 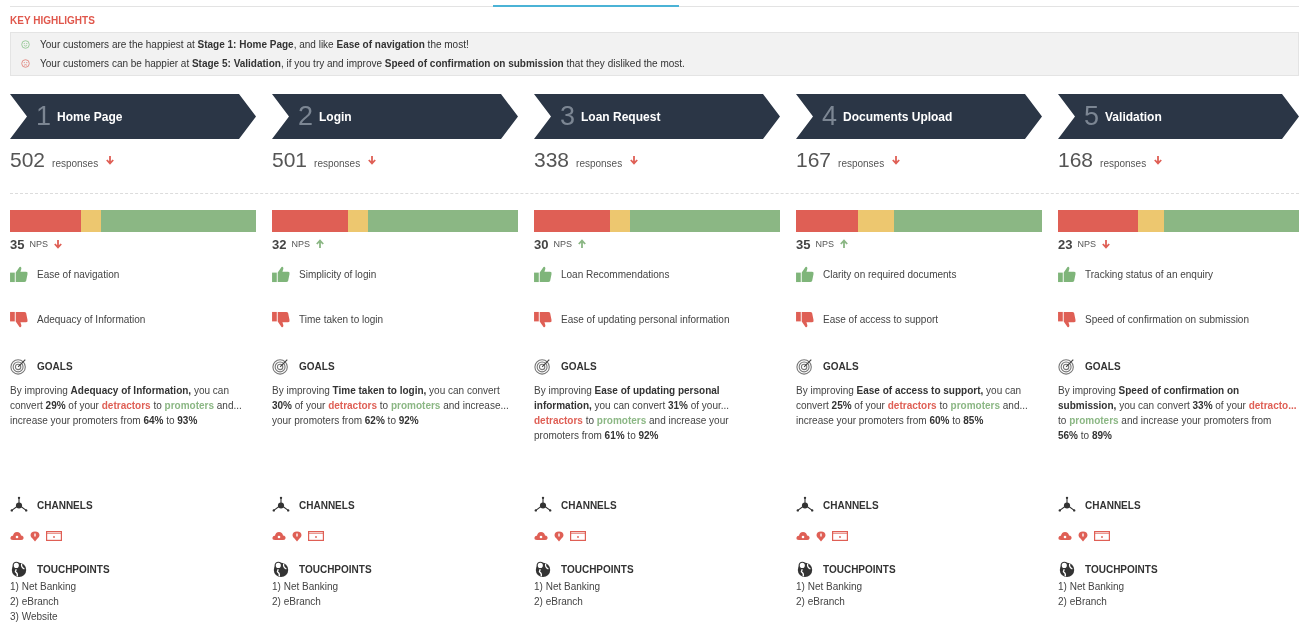 I want to click on smiley-icon, so click(x=25, y=44).